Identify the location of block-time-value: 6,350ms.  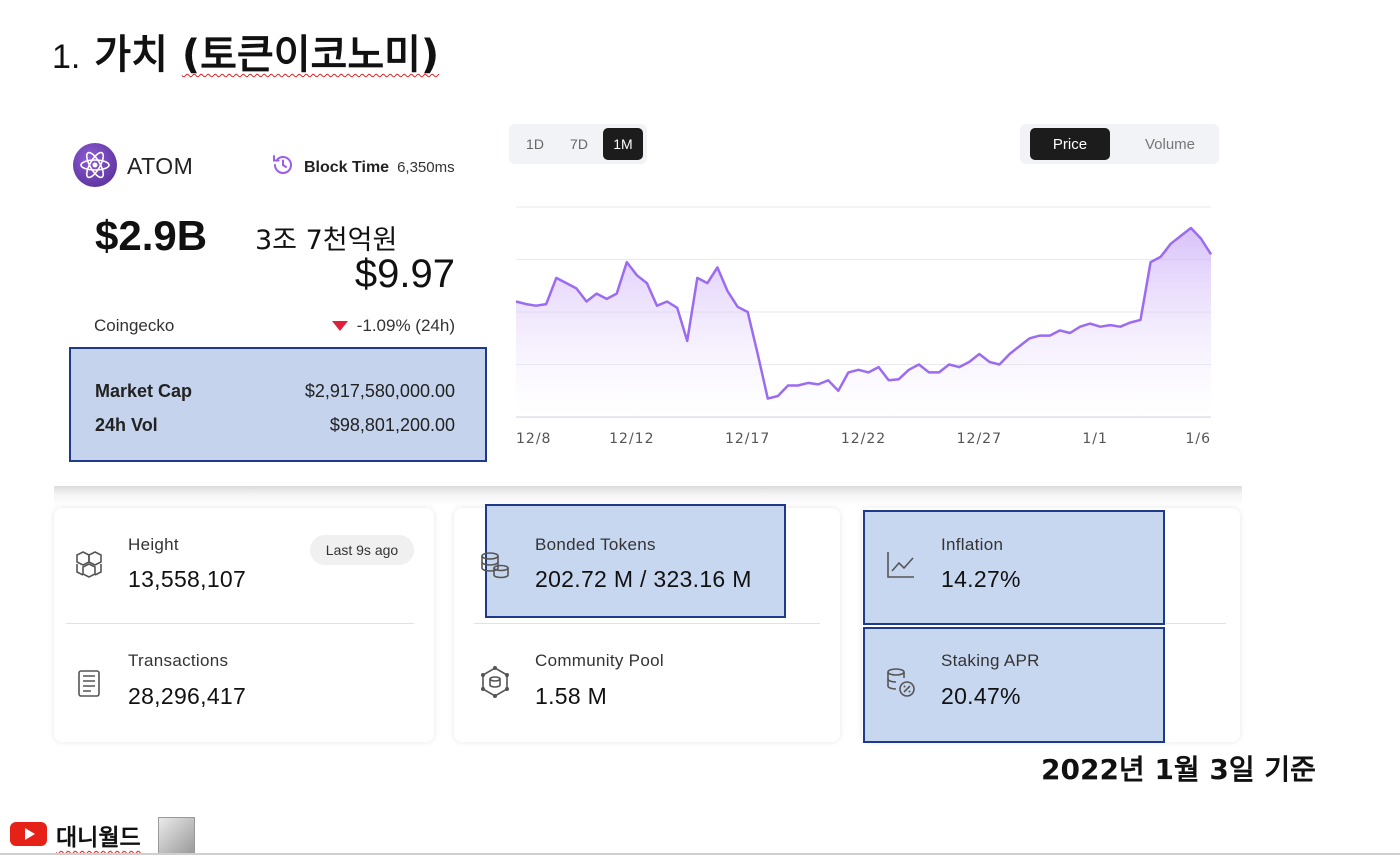
(426, 167).